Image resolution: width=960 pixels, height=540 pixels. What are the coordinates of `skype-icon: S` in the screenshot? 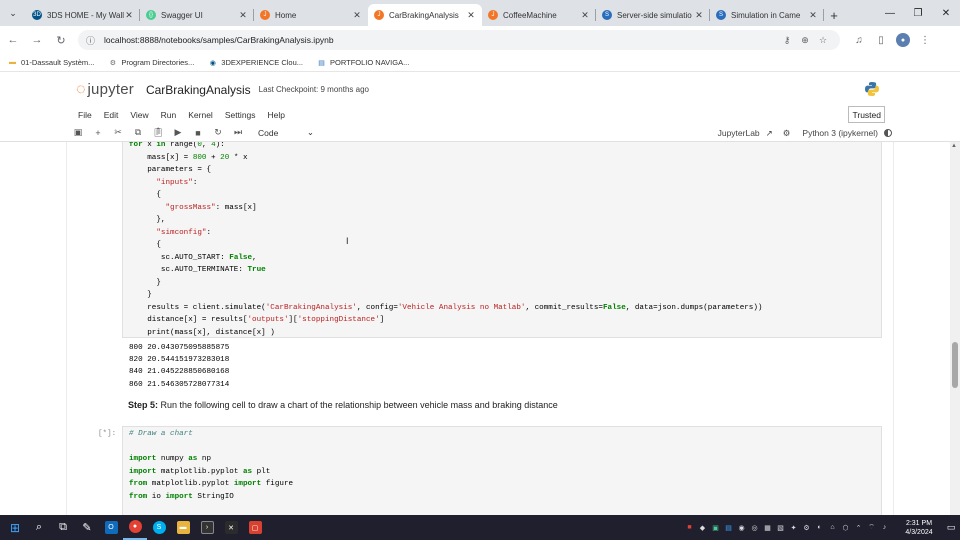 It's located at (159, 527).